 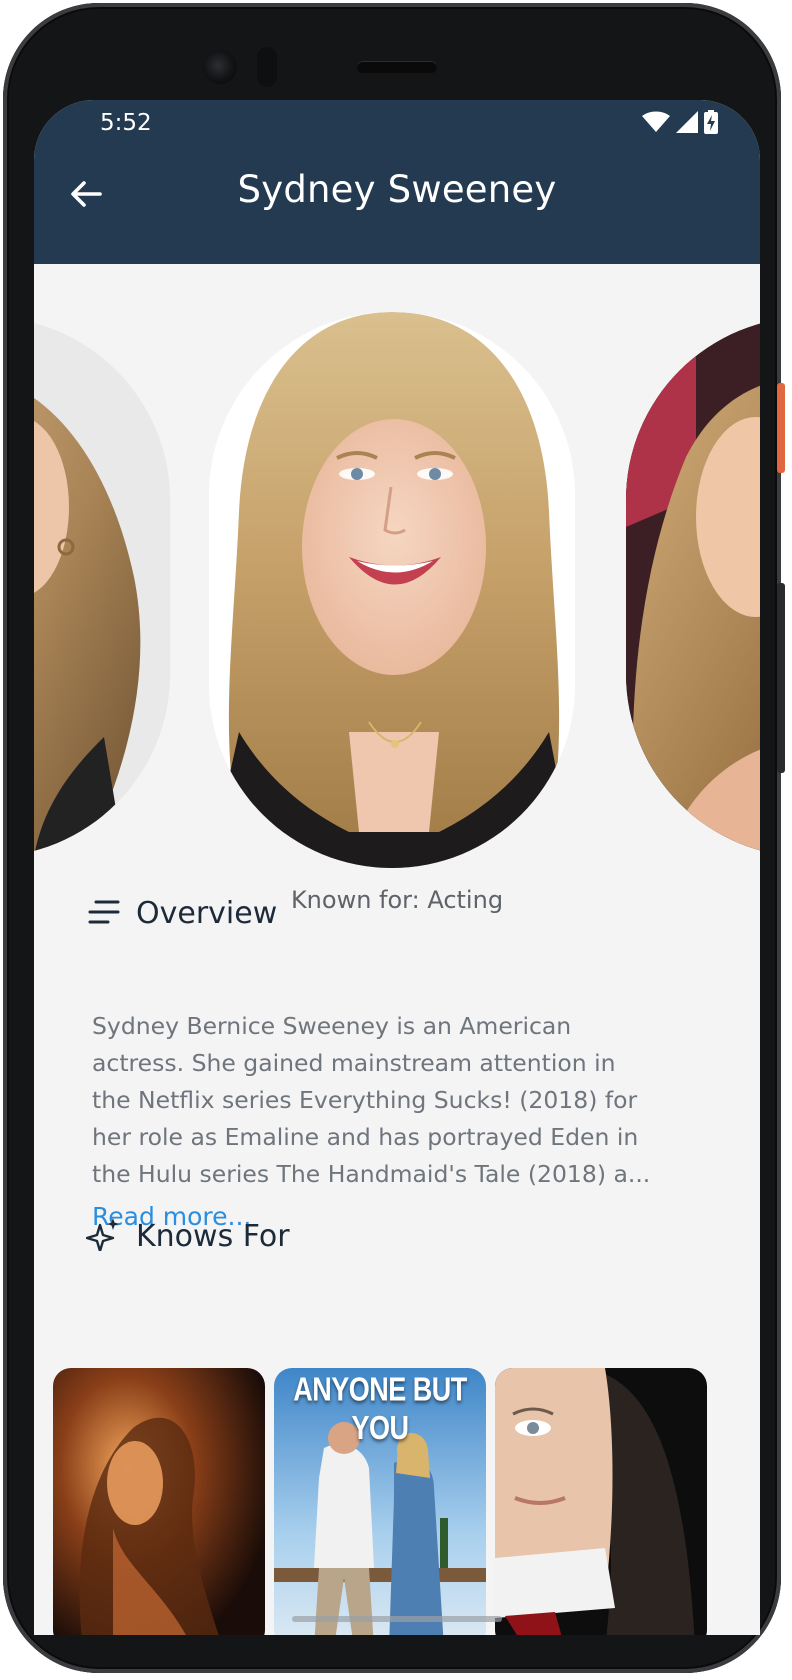 What do you see at coordinates (103, 914) in the screenshot?
I see `menu-lines-icon` at bounding box center [103, 914].